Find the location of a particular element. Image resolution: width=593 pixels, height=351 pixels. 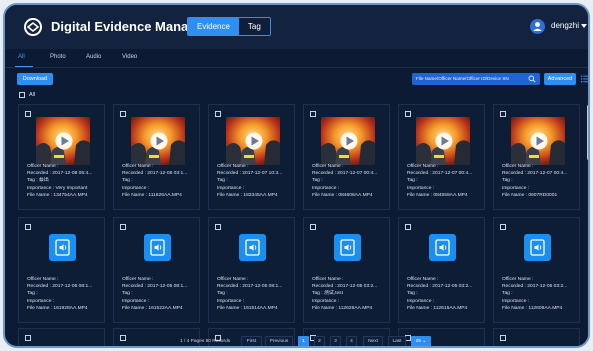

page-button-4: 4 is located at coordinates (351, 341).